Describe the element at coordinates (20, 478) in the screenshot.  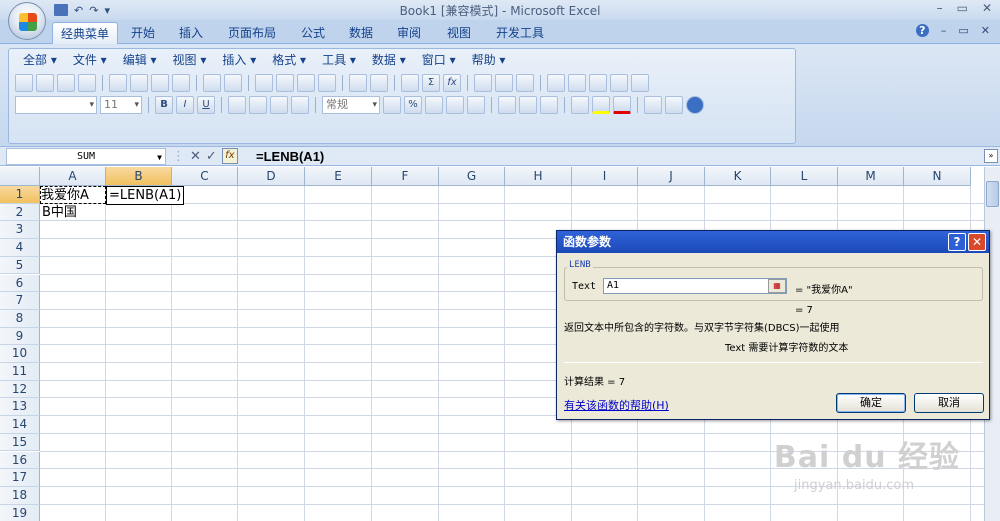
I see `row-header: 17` at that location.